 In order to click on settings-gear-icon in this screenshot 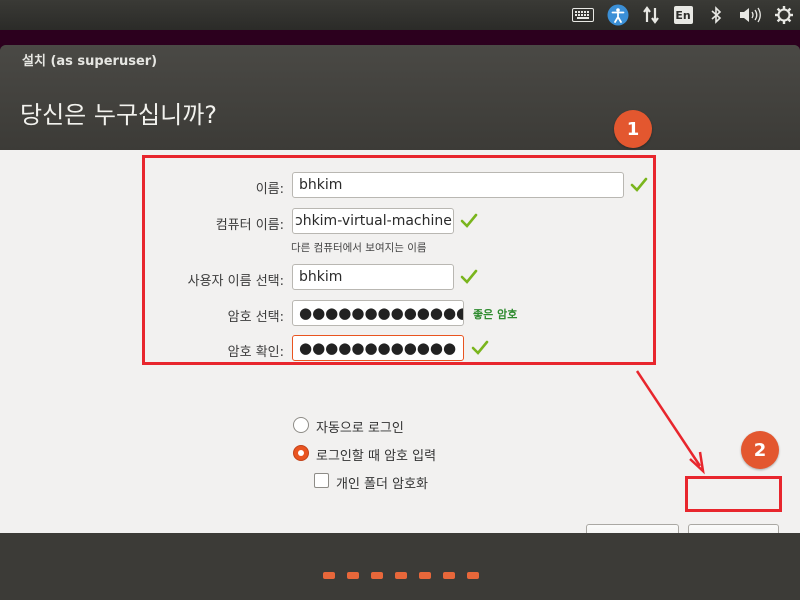, I will do `click(784, 15)`.